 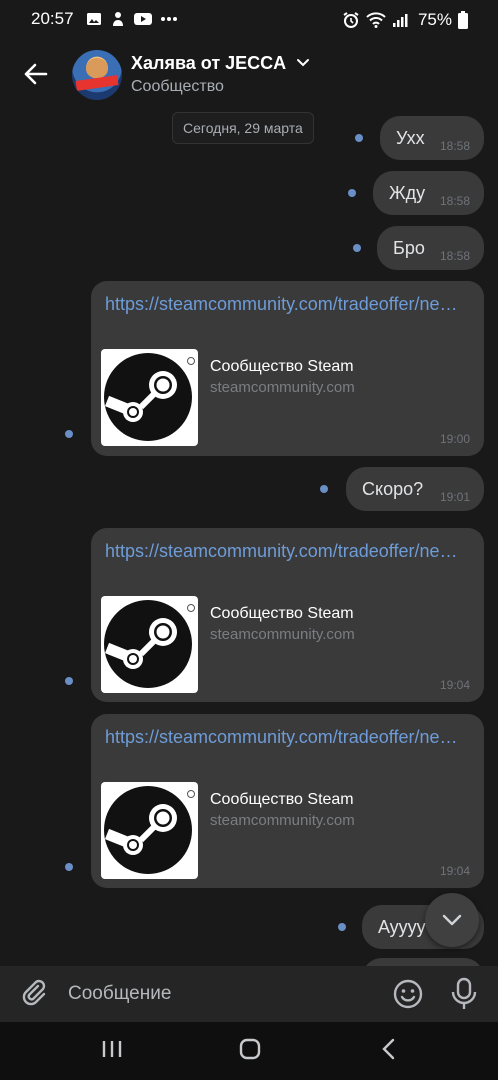 What do you see at coordinates (52, 18) in the screenshot?
I see `status-time: 20:57` at bounding box center [52, 18].